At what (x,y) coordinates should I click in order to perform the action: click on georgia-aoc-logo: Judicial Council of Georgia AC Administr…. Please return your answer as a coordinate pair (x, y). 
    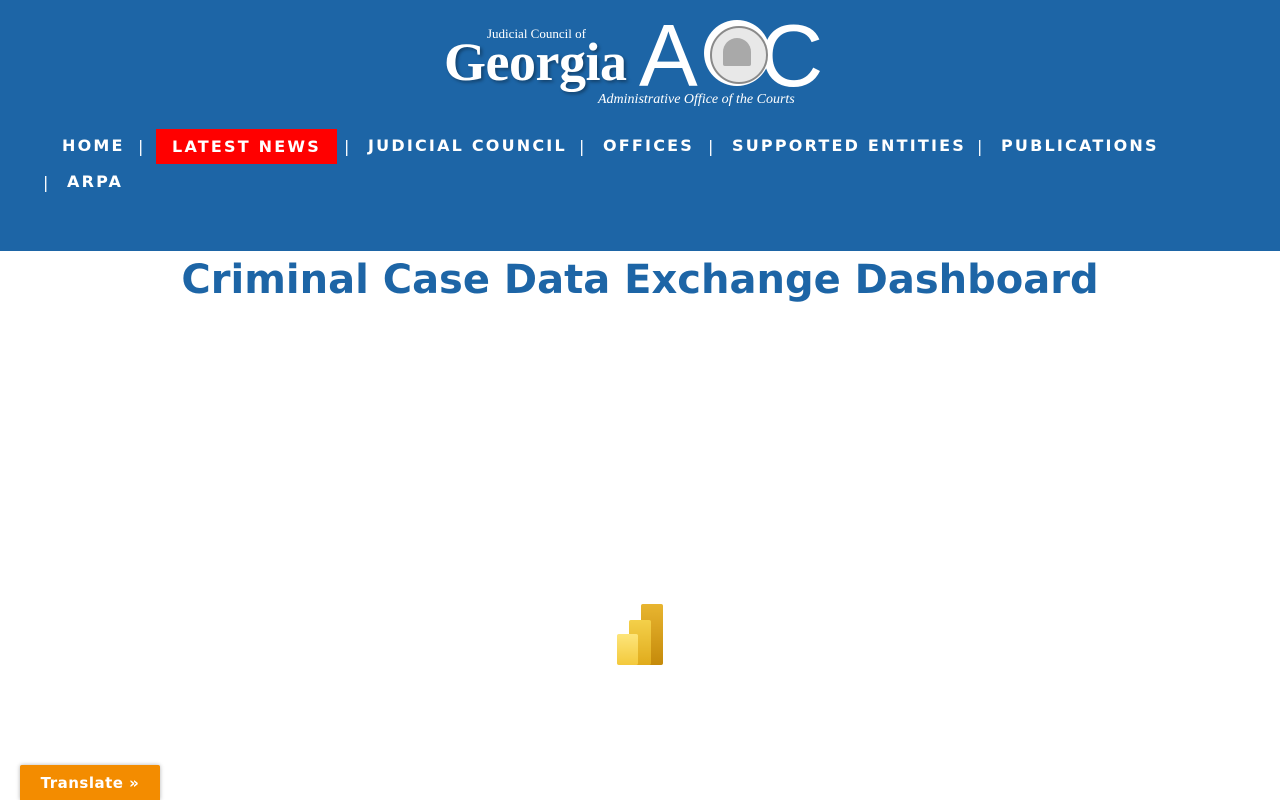
    Looking at the image, I should click on (640, 61).